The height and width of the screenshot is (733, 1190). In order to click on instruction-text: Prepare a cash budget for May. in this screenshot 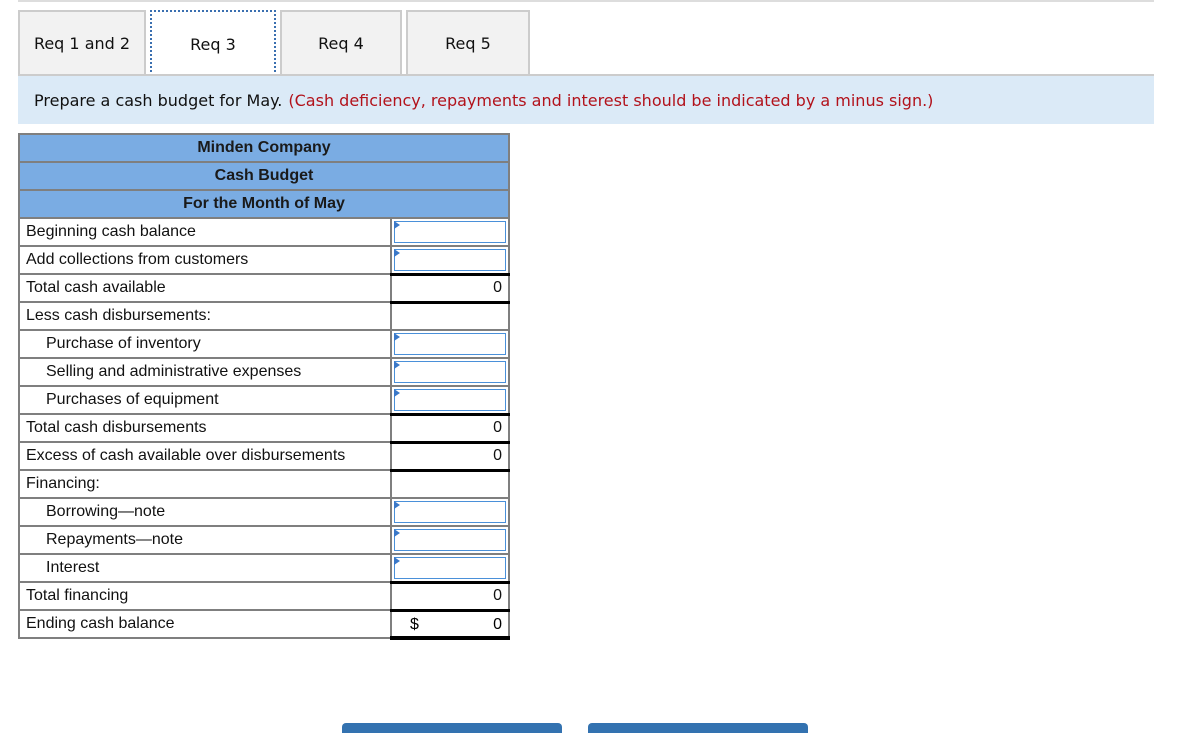, I will do `click(158, 100)`.